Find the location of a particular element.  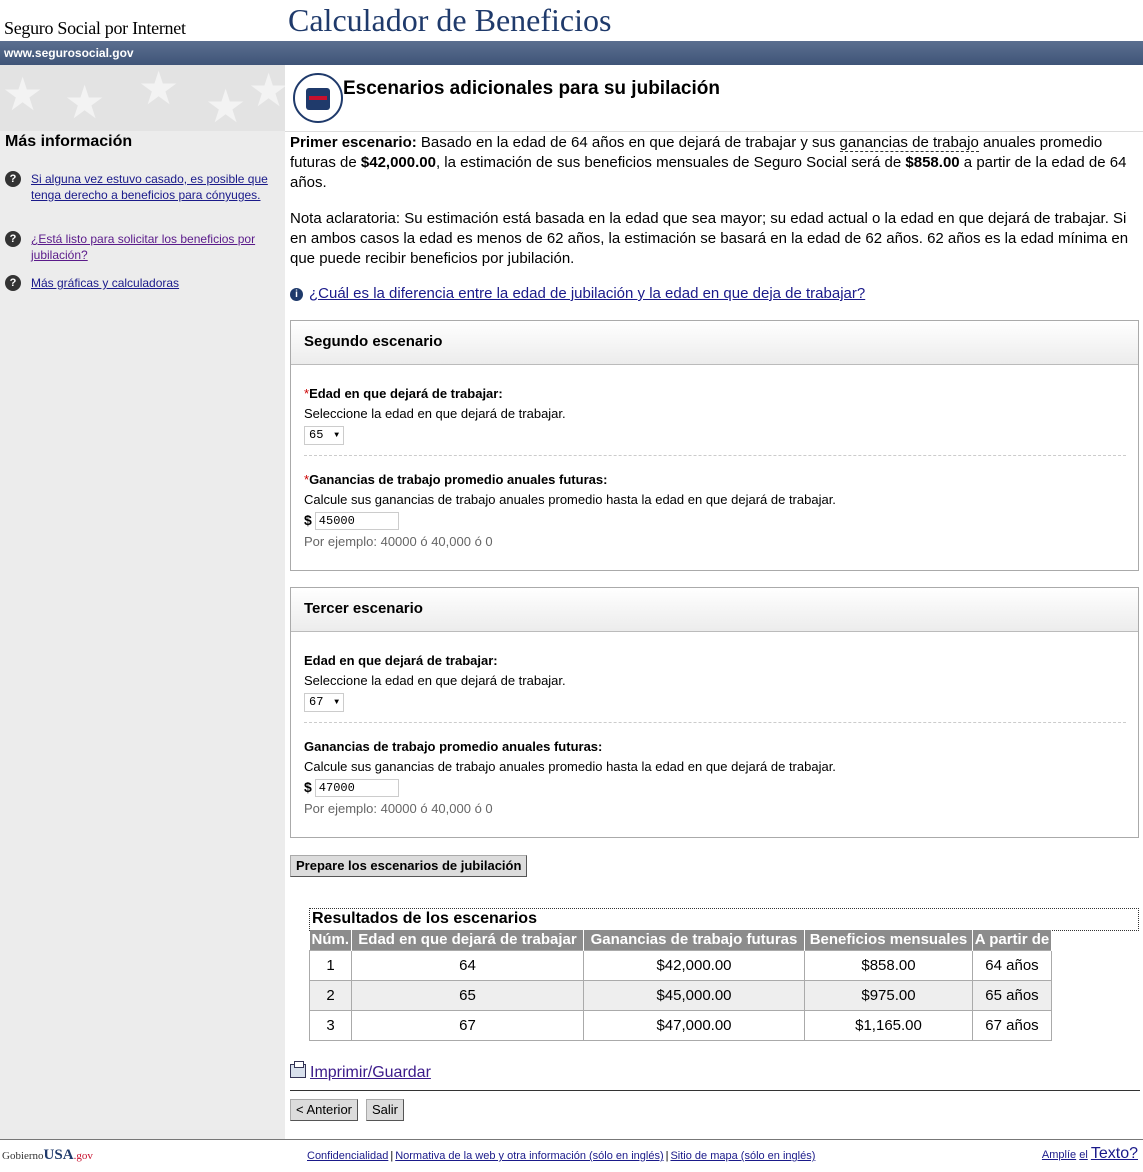

column-header: Edad en que dejará de trabajar is located at coordinates (467, 940).